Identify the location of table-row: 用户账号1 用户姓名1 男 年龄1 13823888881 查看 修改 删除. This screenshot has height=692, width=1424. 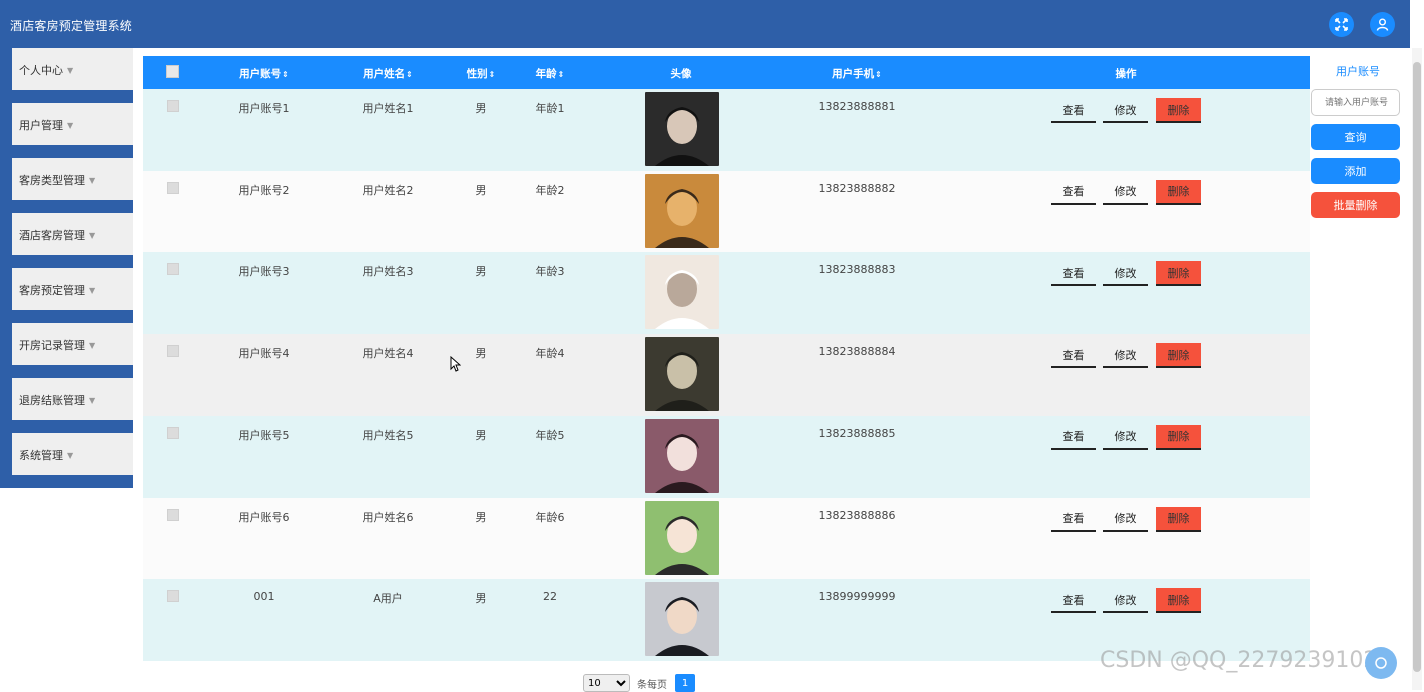
(726, 130).